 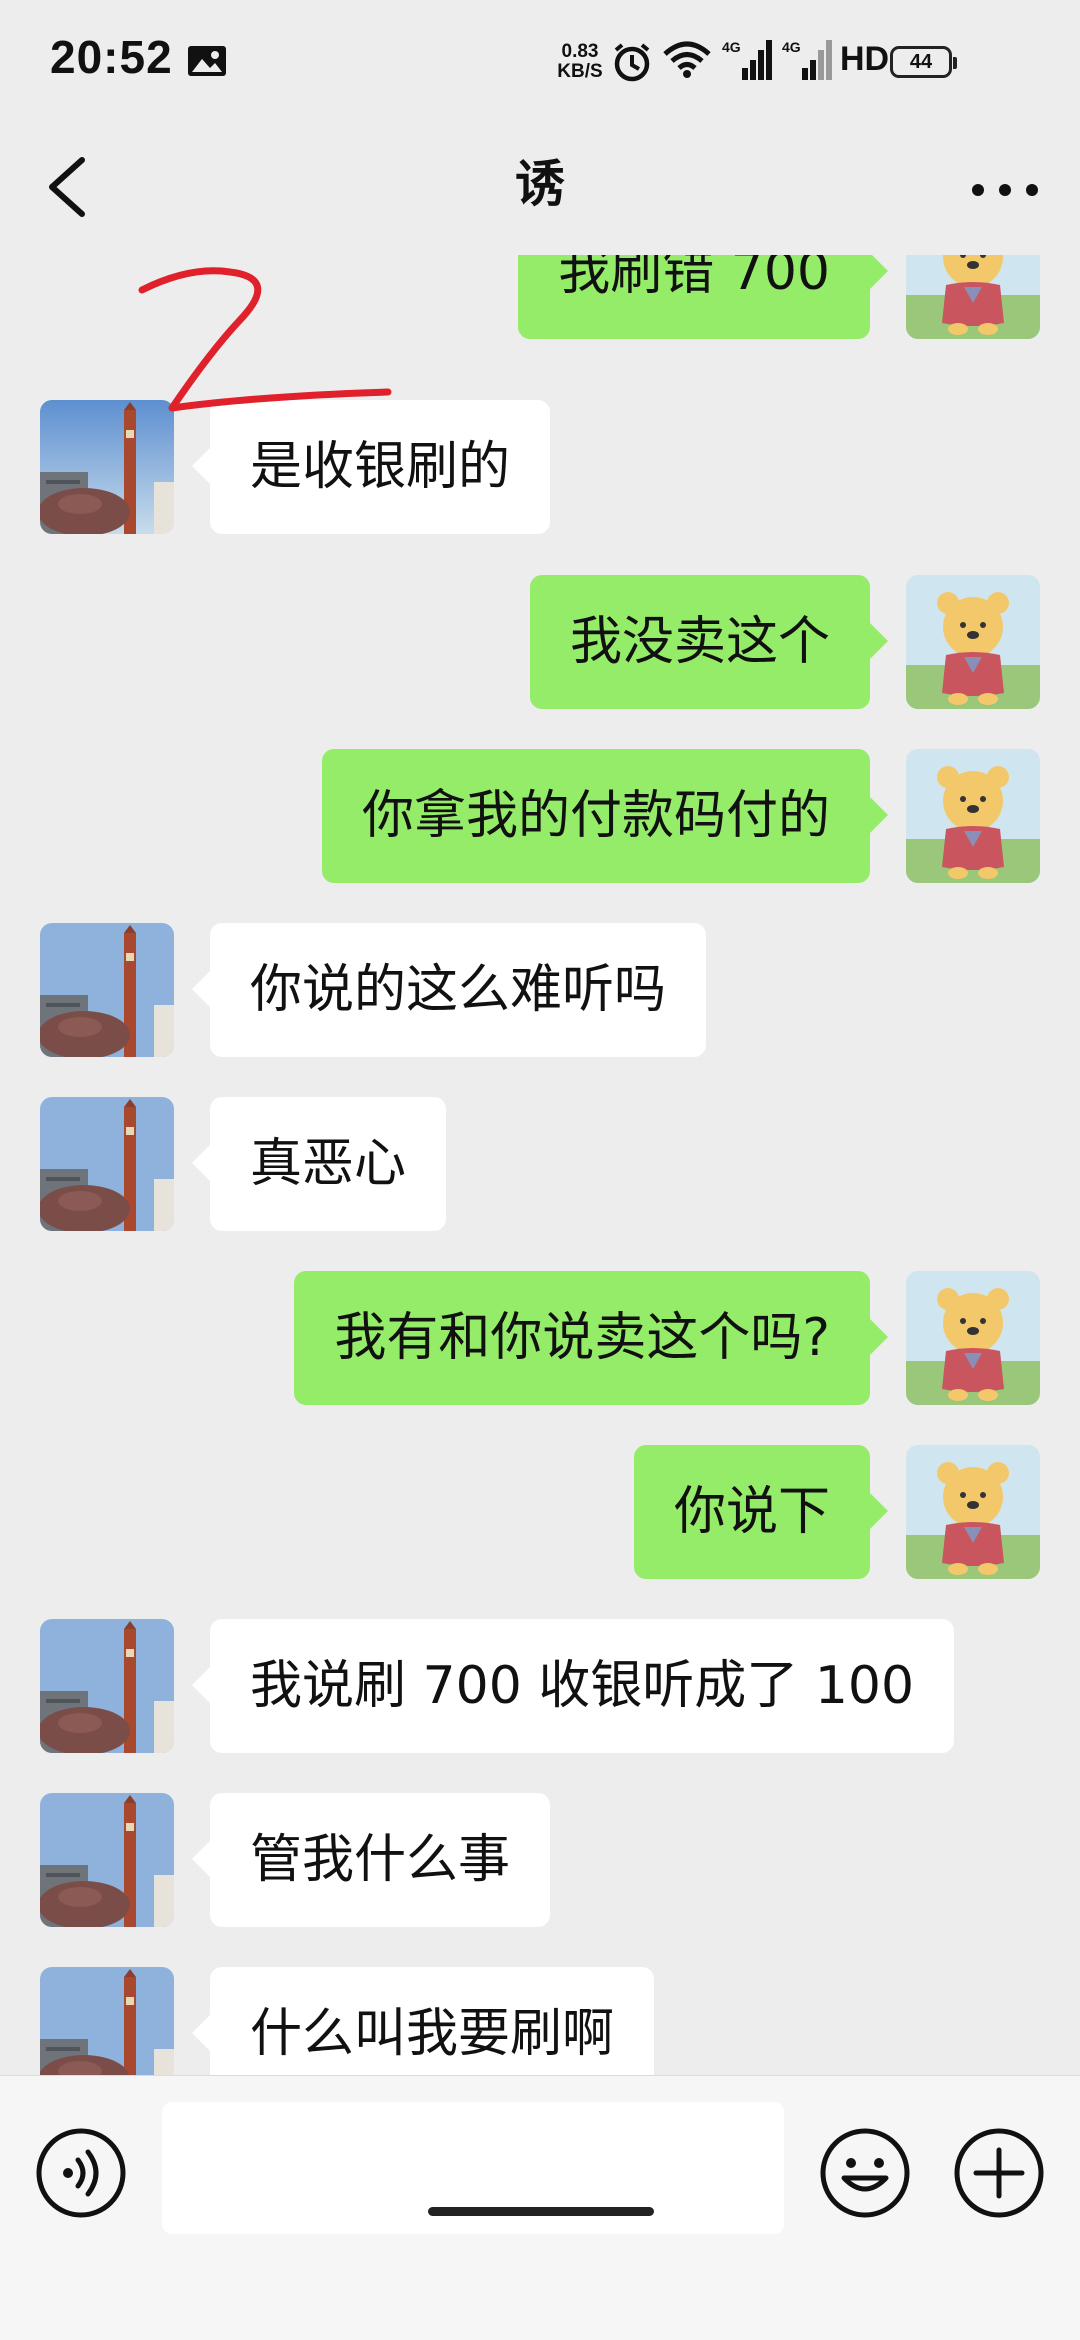 What do you see at coordinates (540, 1512) in the screenshot?
I see `message-row: 你说下` at bounding box center [540, 1512].